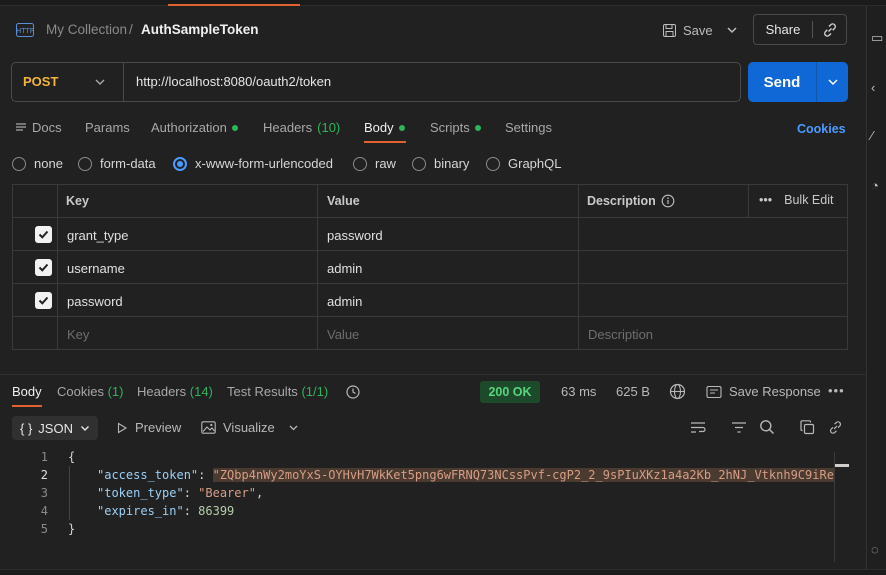 Image resolution: width=886 pixels, height=575 pixels. What do you see at coordinates (835, 427) in the screenshot?
I see `response-link-icon` at bounding box center [835, 427].